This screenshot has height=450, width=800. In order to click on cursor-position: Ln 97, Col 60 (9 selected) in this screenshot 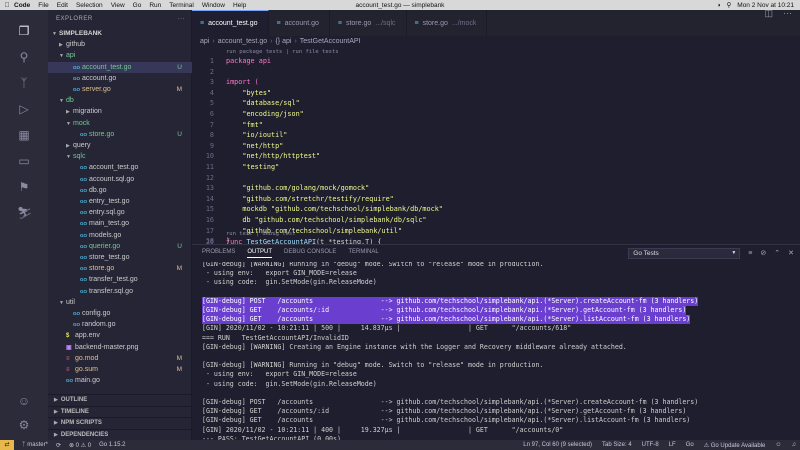, I will do `click(557, 445)`.